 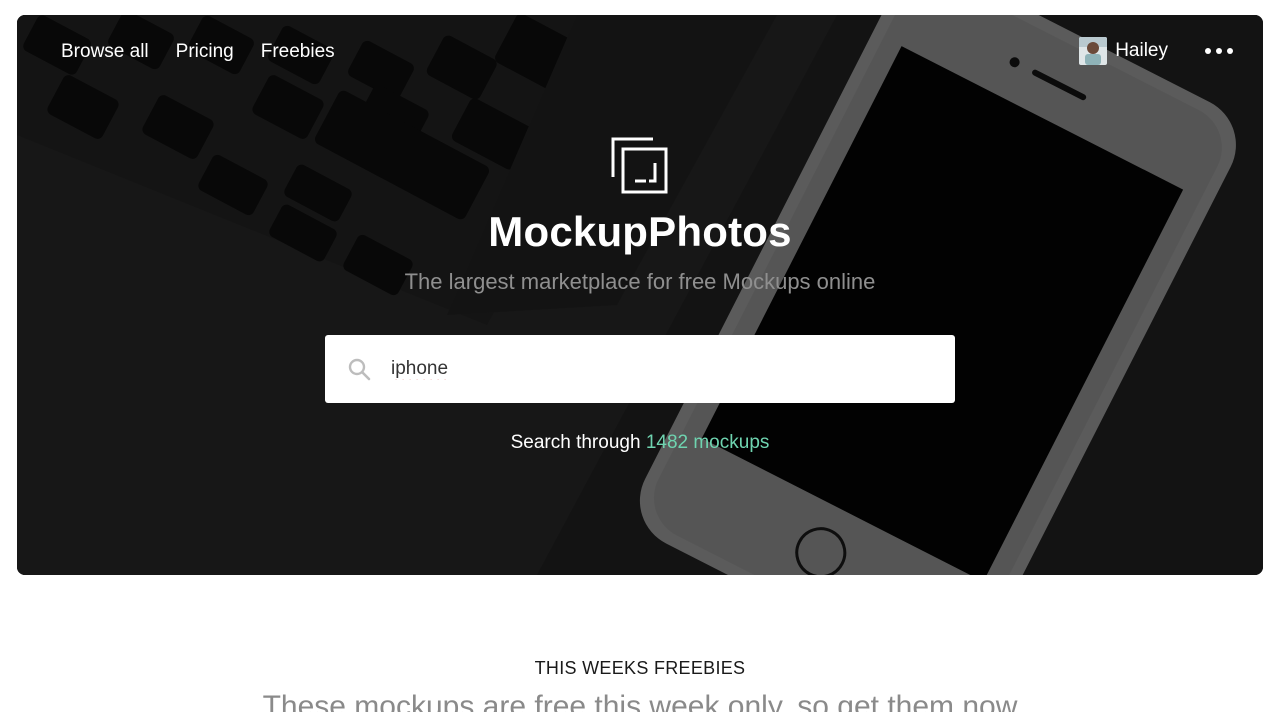 What do you see at coordinates (298, 52) in the screenshot?
I see `nav-freebies-link: Freebies` at bounding box center [298, 52].